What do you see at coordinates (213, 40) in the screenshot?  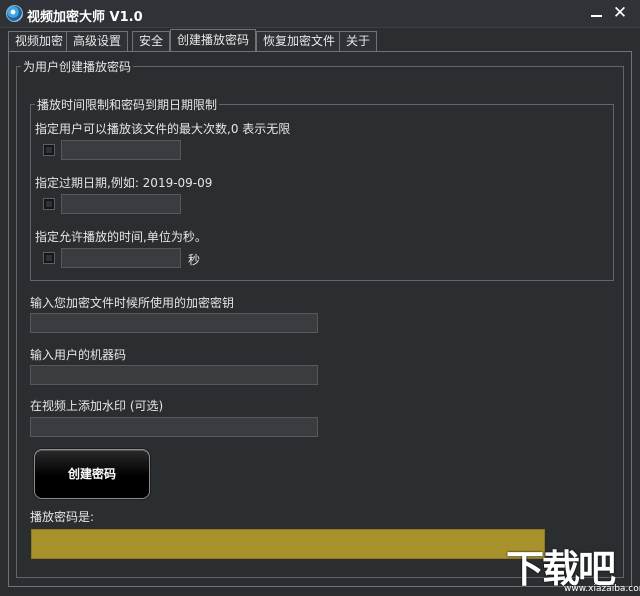 I see `tab-create-play-password: 创建播放密码` at bounding box center [213, 40].